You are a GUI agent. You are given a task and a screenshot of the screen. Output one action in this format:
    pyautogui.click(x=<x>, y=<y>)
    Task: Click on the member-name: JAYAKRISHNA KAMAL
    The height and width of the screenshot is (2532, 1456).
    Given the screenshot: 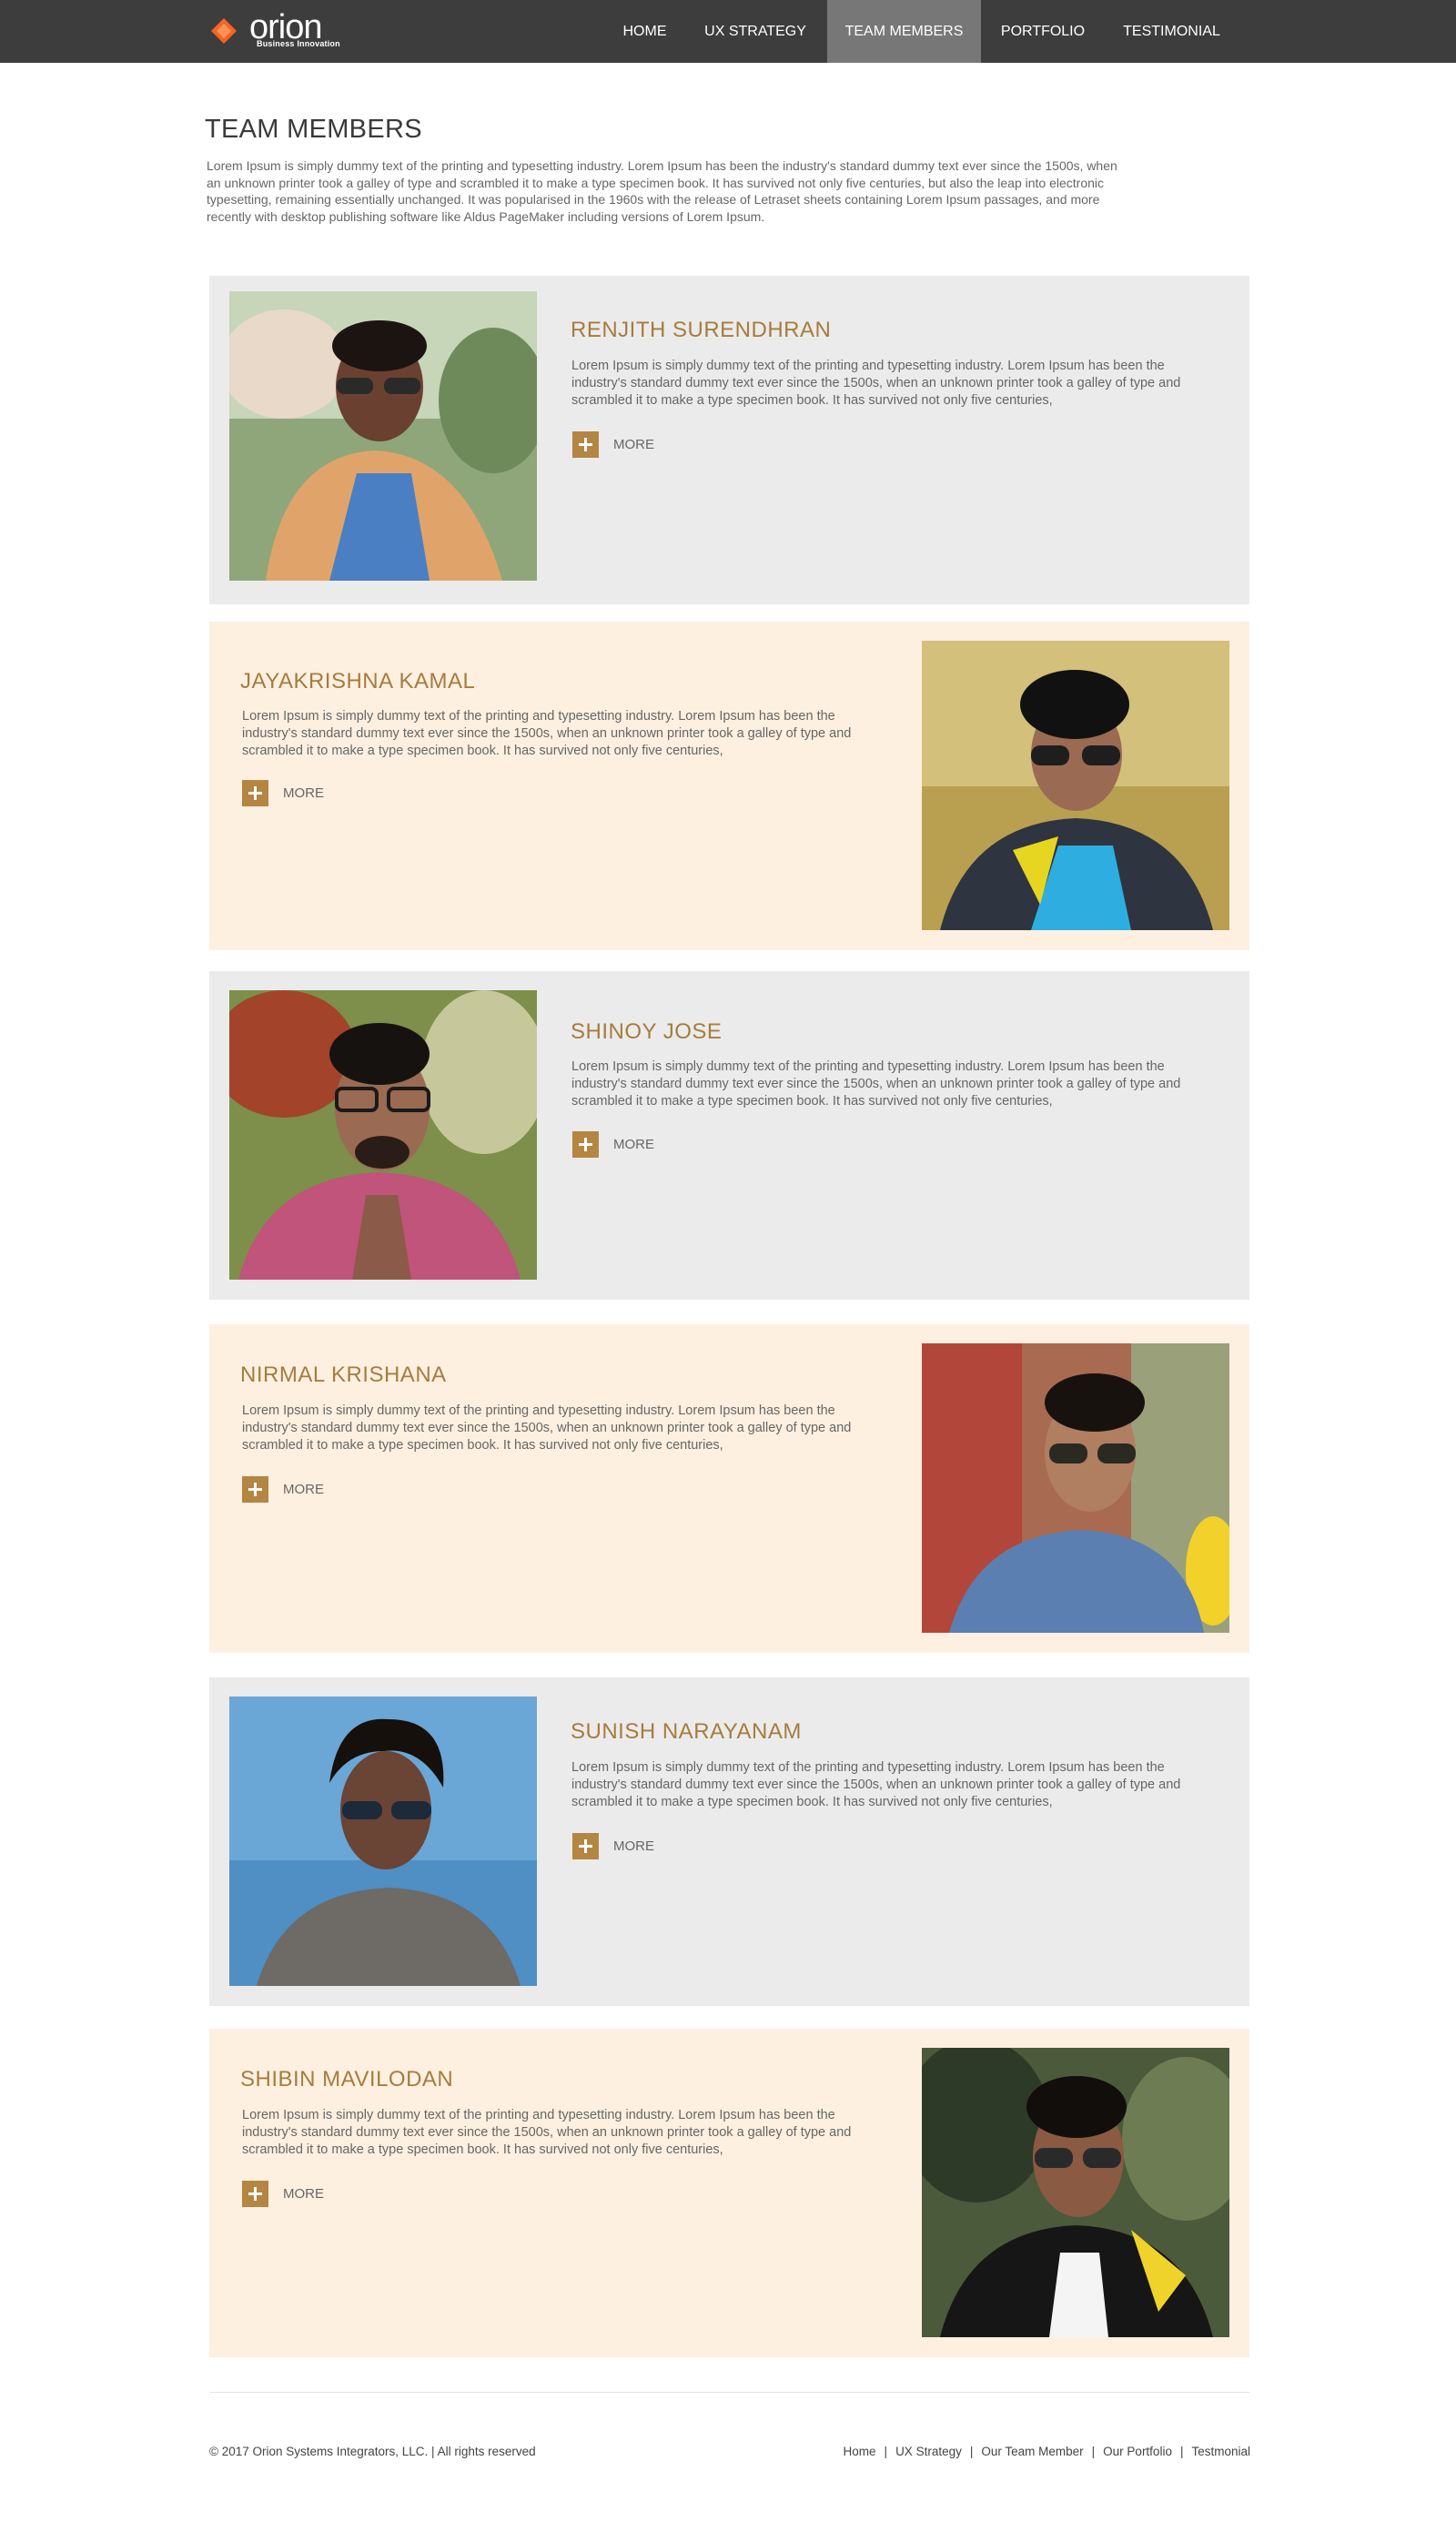 What is the action you would take?
    pyautogui.click(x=358, y=681)
    